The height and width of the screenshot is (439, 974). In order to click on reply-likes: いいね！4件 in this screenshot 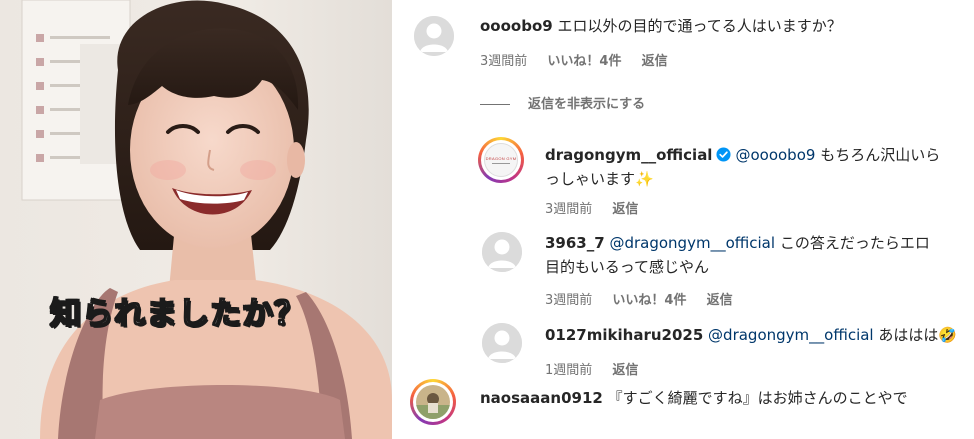, I will do `click(649, 300)`.